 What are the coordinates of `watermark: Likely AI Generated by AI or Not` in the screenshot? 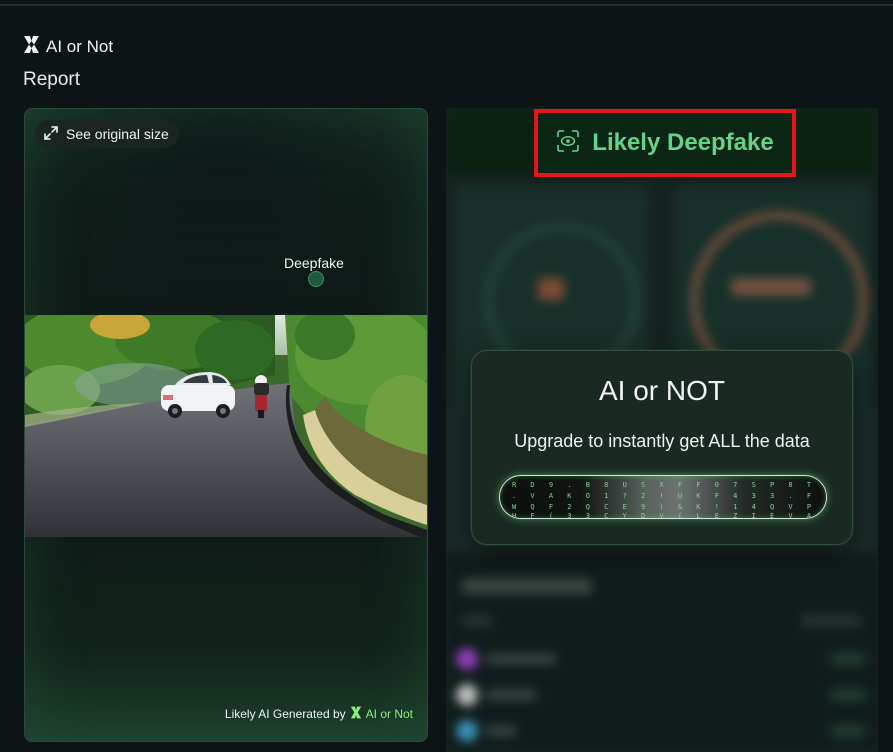 It's located at (319, 714).